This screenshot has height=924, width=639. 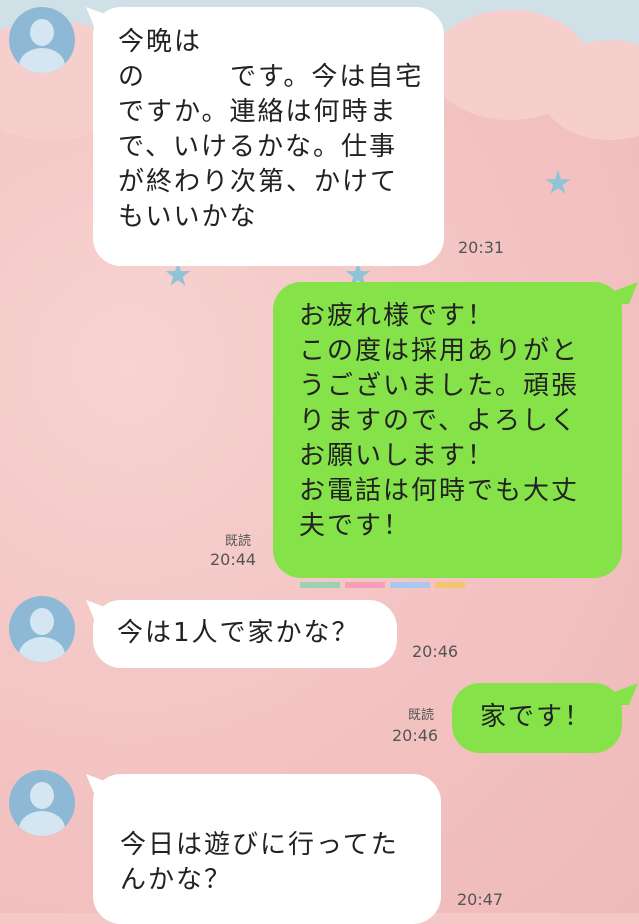 I want to click on message-text: 今は1人で家かな？, so click(x=238, y=633).